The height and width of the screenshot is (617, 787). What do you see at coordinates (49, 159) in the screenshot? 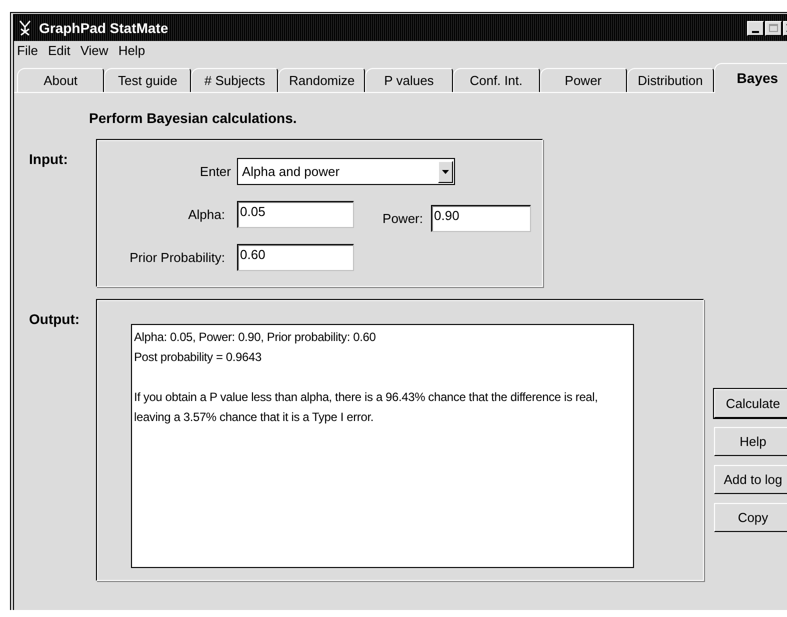
I see `input-label: Input:` at bounding box center [49, 159].